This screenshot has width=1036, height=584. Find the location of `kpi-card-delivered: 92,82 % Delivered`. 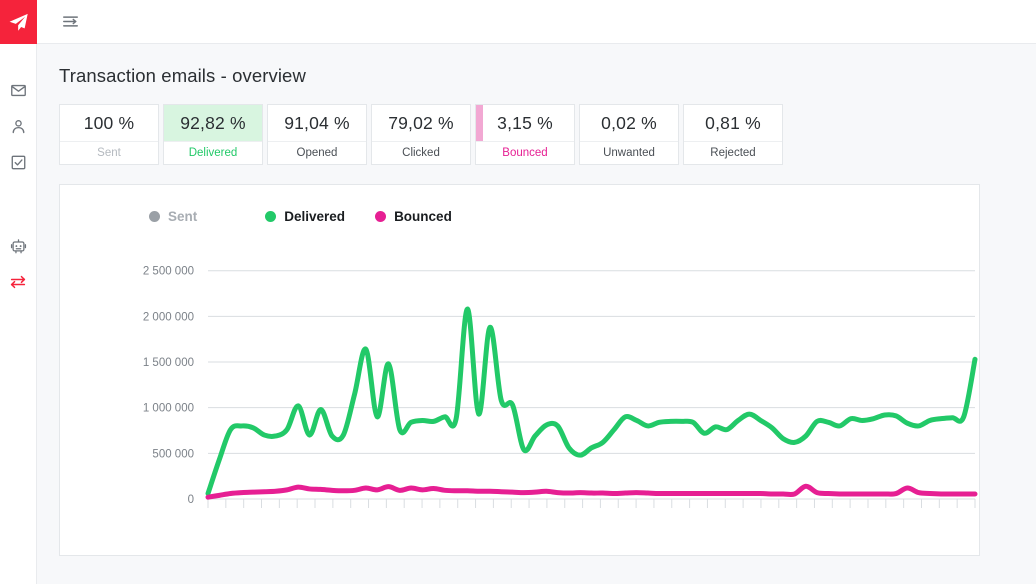

kpi-card-delivered: 92,82 % Delivered is located at coordinates (213, 134).